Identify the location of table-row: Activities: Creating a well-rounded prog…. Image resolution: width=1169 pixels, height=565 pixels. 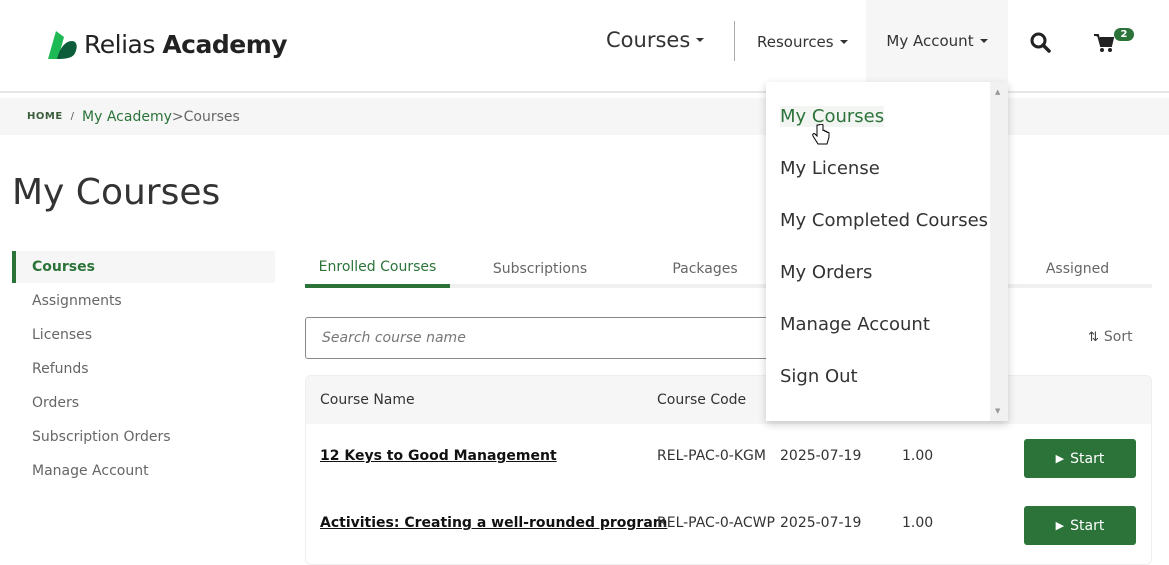
(728, 524).